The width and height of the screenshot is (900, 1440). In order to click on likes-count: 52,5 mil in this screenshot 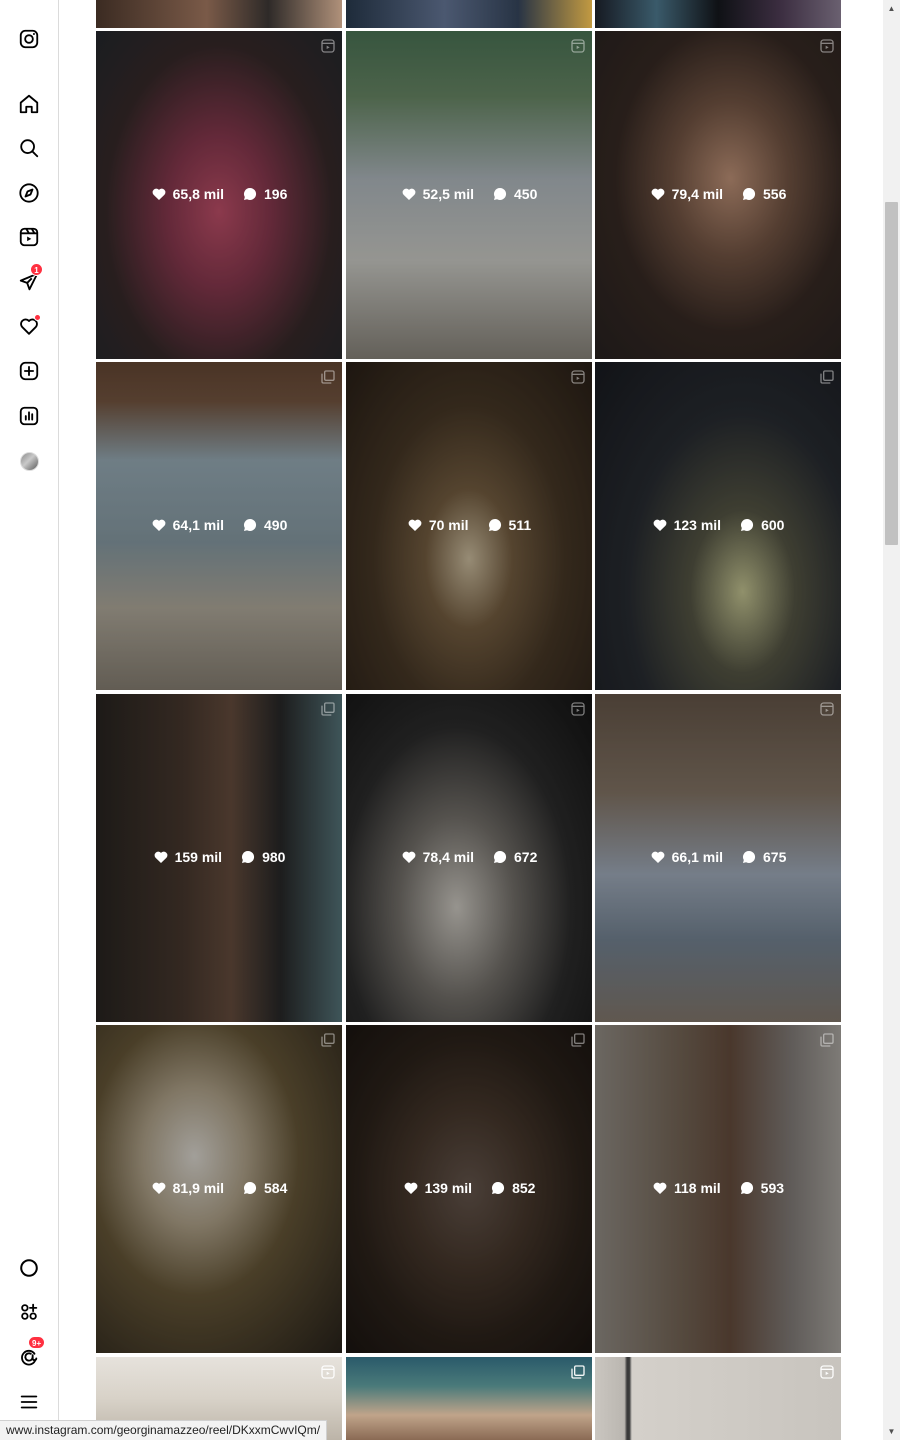, I will do `click(448, 194)`.